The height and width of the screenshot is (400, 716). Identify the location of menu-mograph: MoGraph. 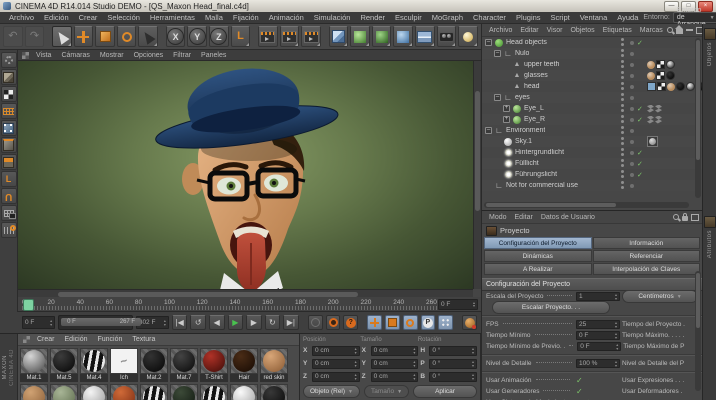
(447, 17).